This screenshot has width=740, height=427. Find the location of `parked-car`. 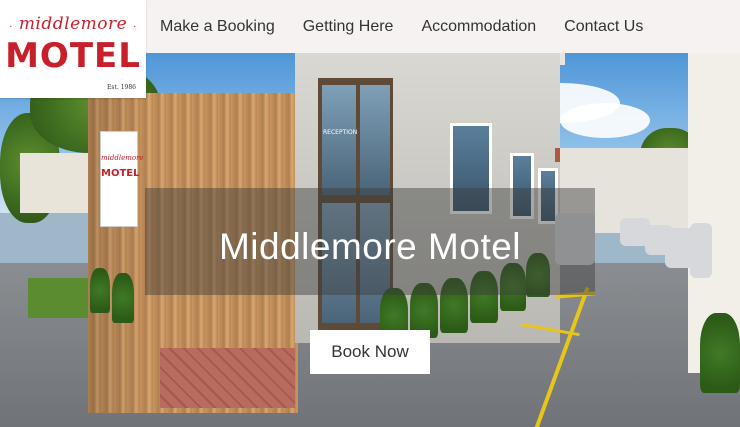

parked-car is located at coordinates (701, 250).